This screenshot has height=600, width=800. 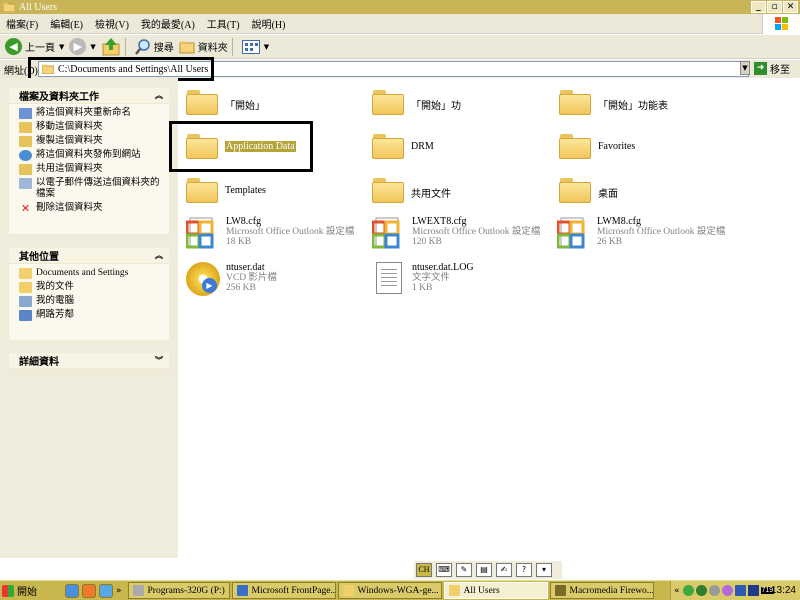 I want to click on keyboard-icon: ⌨, so click(x=444, y=570).